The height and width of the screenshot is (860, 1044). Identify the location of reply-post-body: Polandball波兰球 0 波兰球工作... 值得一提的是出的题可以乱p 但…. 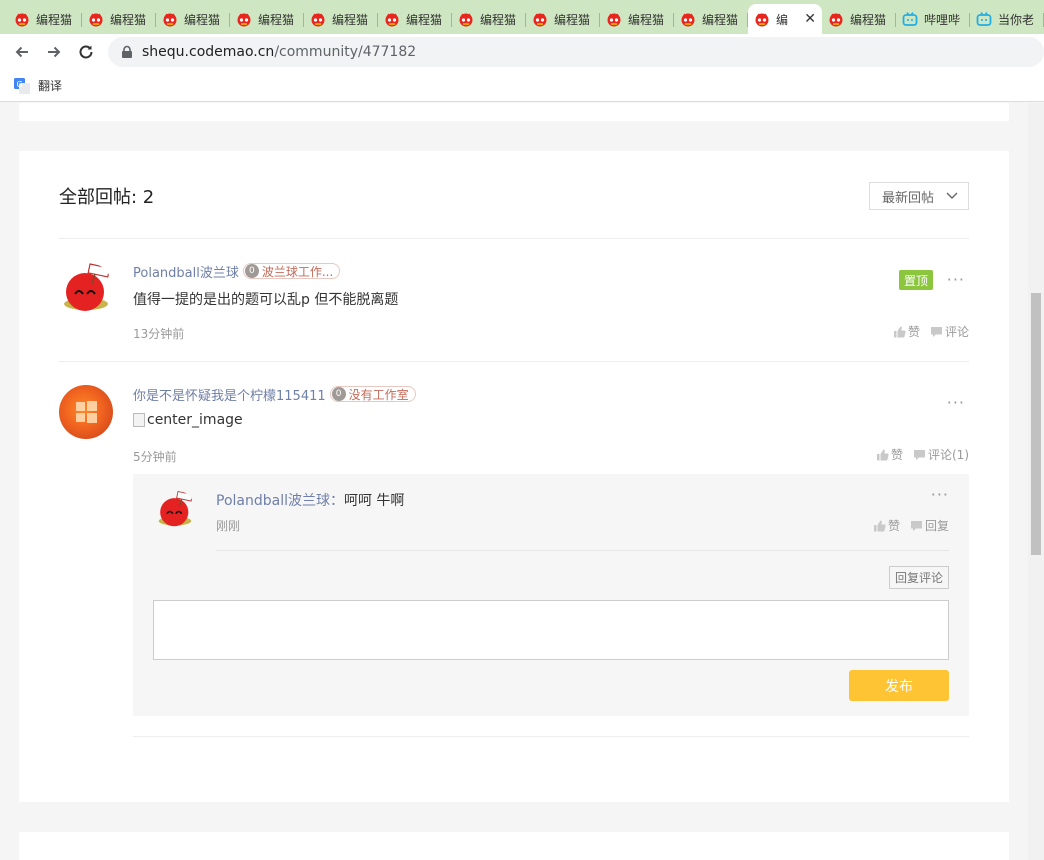
(551, 285).